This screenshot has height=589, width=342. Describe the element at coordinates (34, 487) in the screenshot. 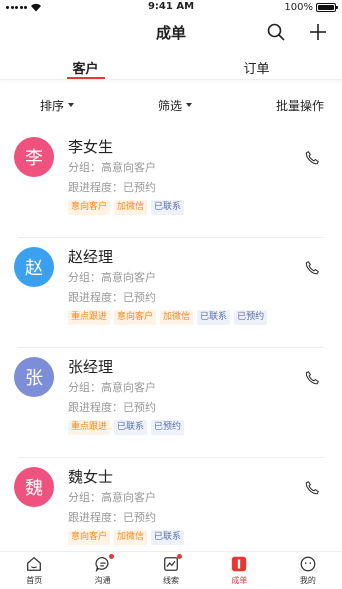

I see `avatar: 魏` at that location.